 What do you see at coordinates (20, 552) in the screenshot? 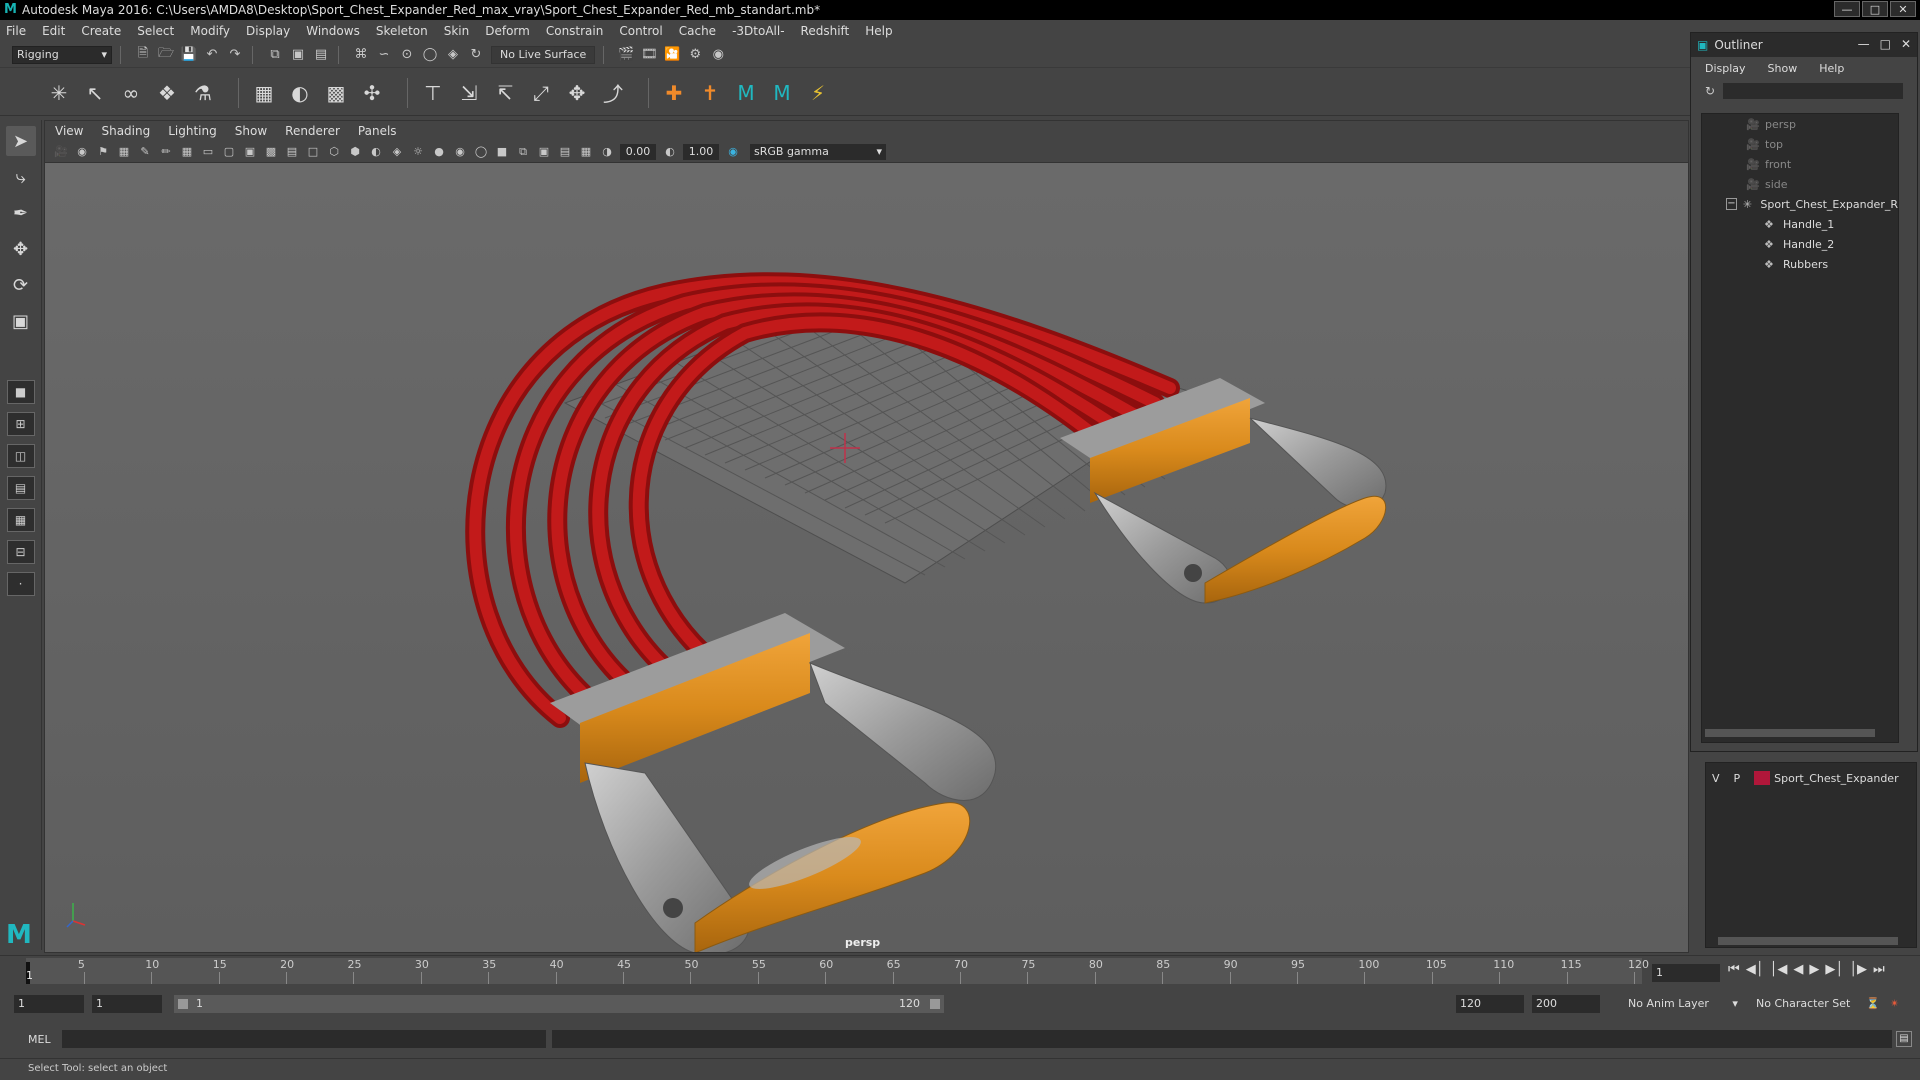
I see `custom-layout-button: ⊟` at bounding box center [20, 552].